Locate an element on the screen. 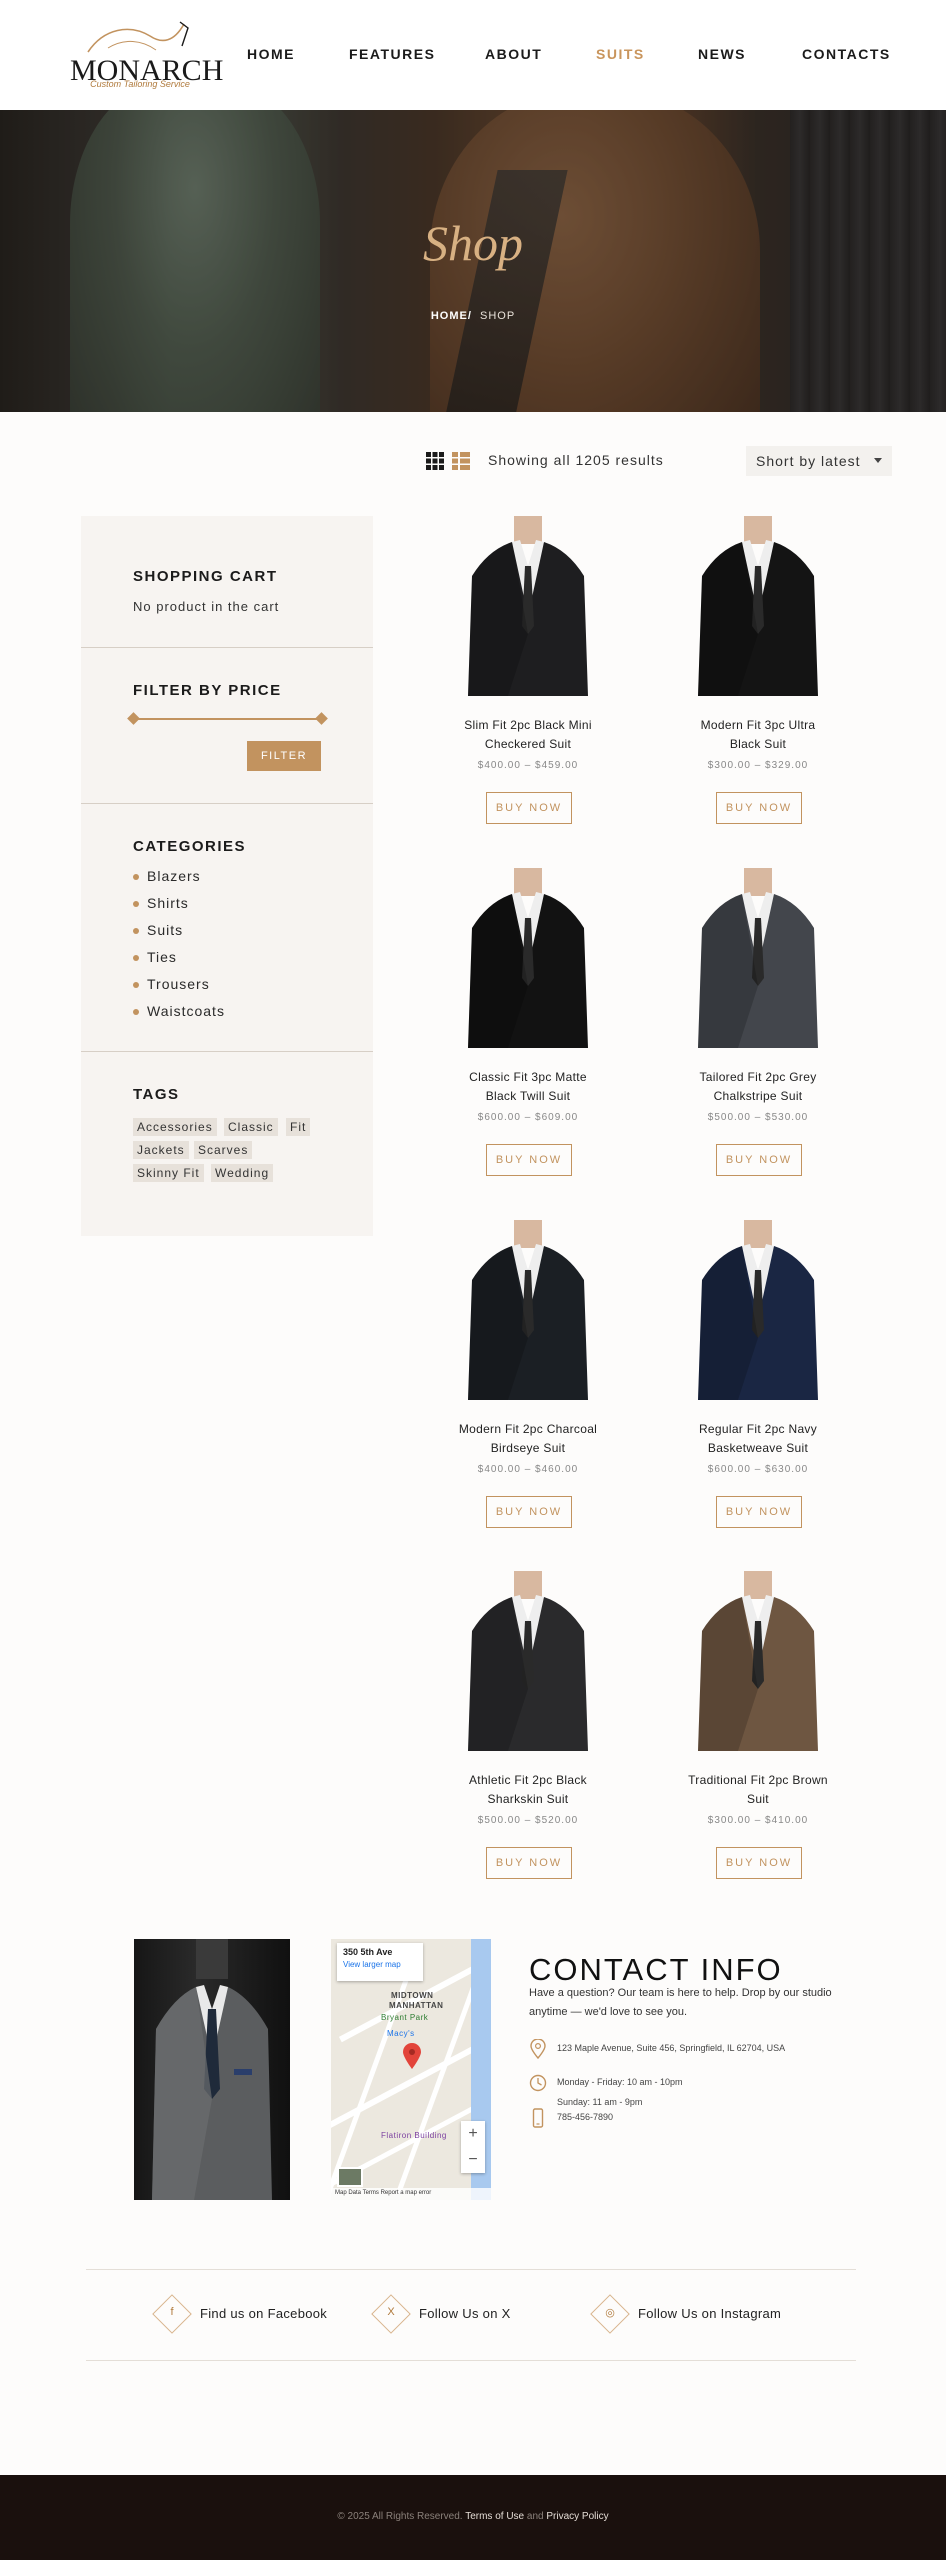 This screenshot has height=2560, width=946. map-label-macys: Macy's is located at coordinates (401, 2033).